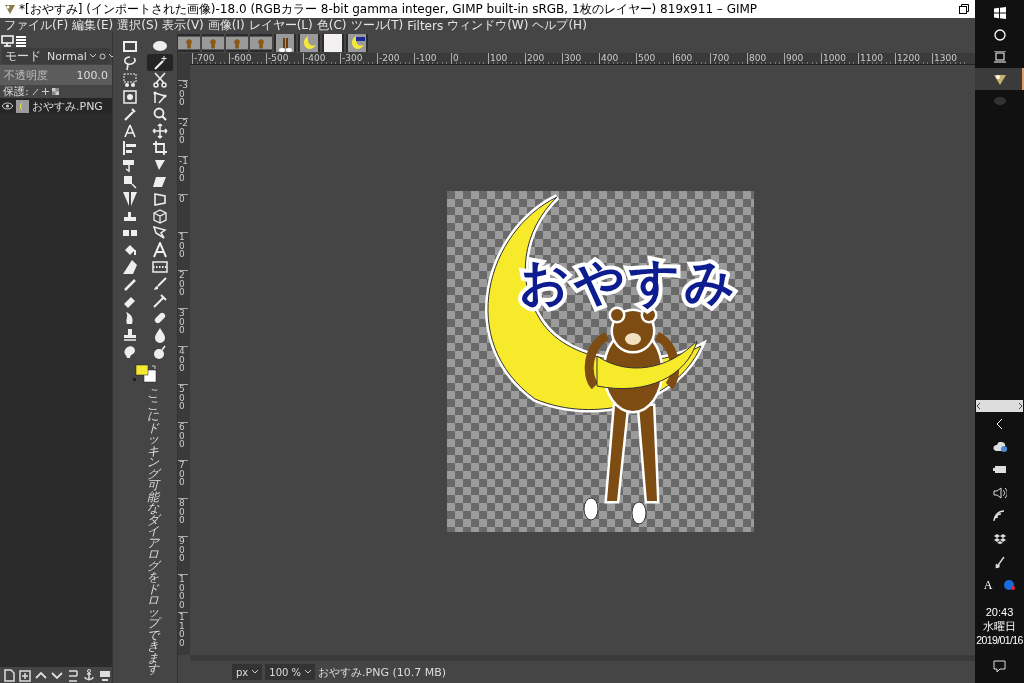  I want to click on dodge-icon, so click(160, 351).